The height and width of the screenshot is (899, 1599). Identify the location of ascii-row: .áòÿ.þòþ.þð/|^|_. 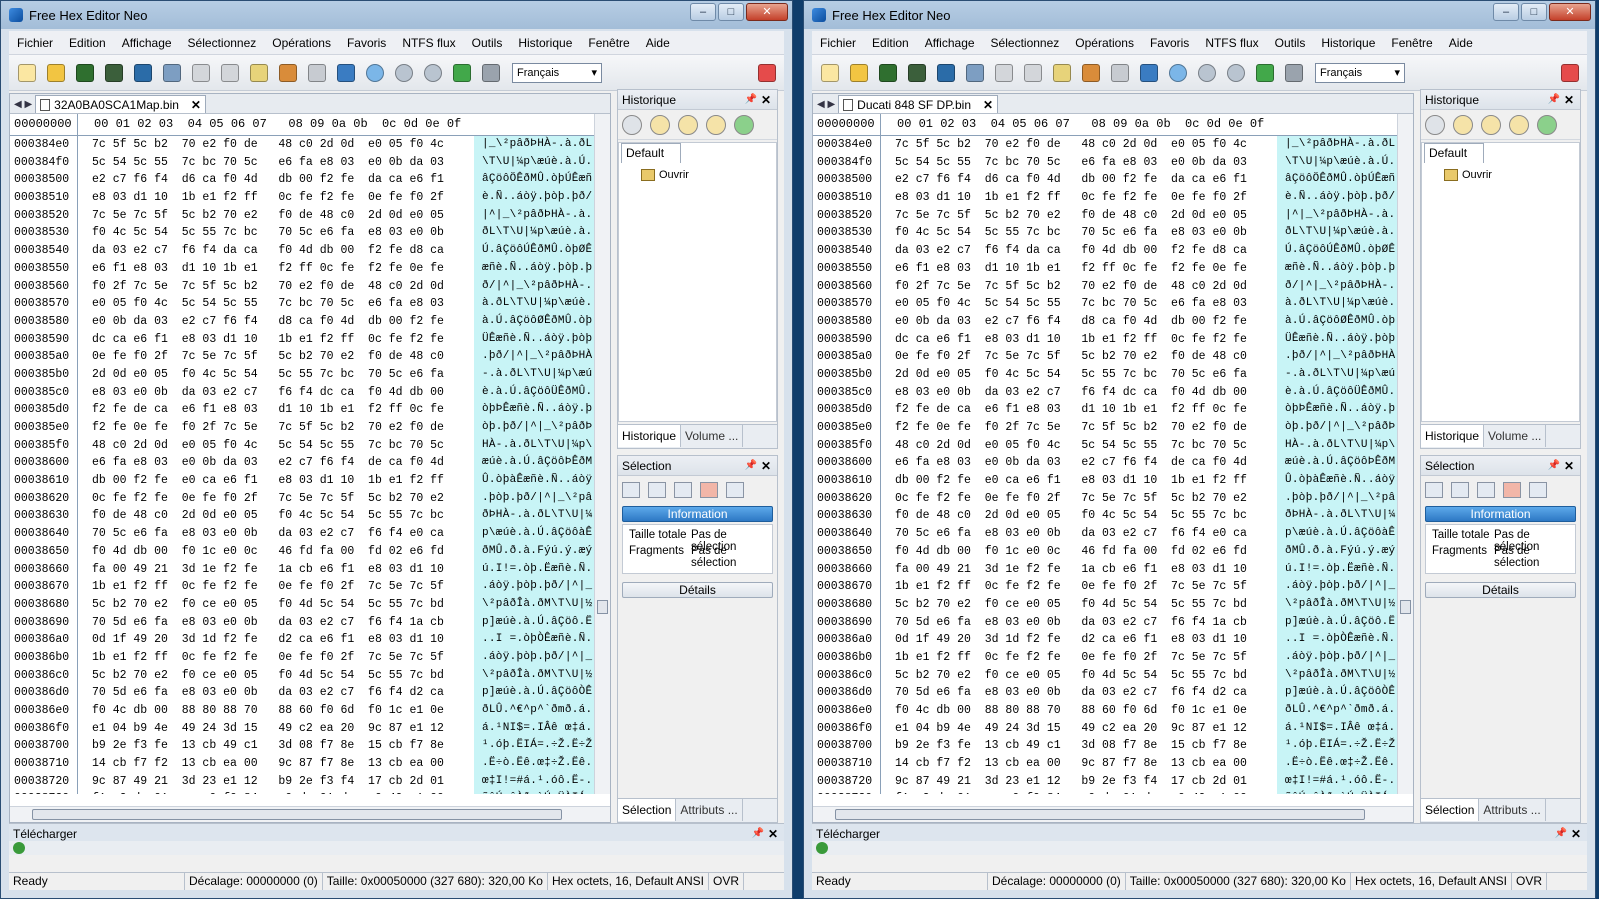
(534, 587).